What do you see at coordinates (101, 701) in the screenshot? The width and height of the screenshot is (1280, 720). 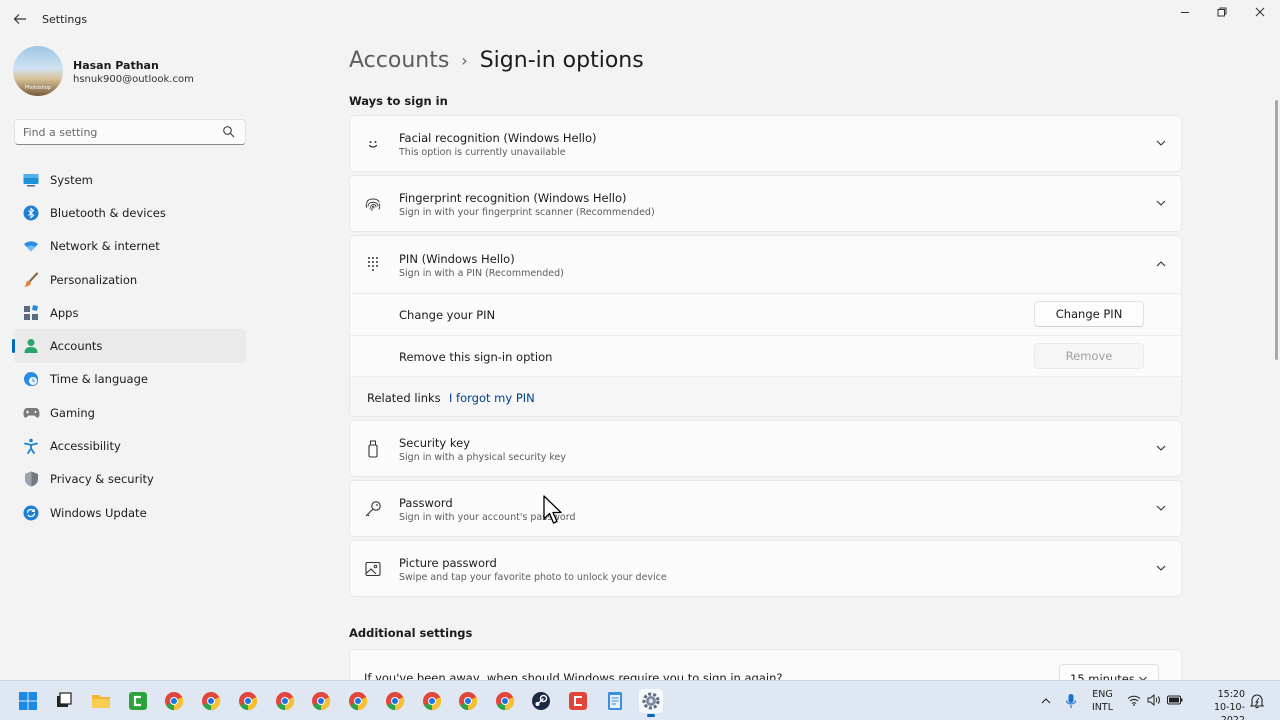 I see `file-explorer-icon` at bounding box center [101, 701].